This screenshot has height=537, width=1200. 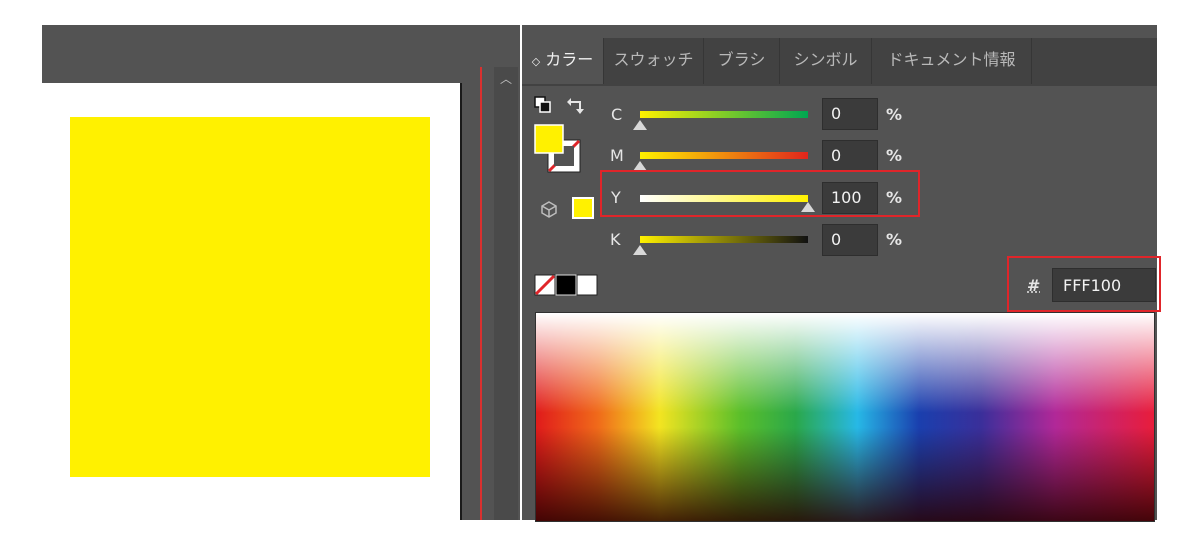 I want to click on hex-symbol-label: #, so click(x=1034, y=285).